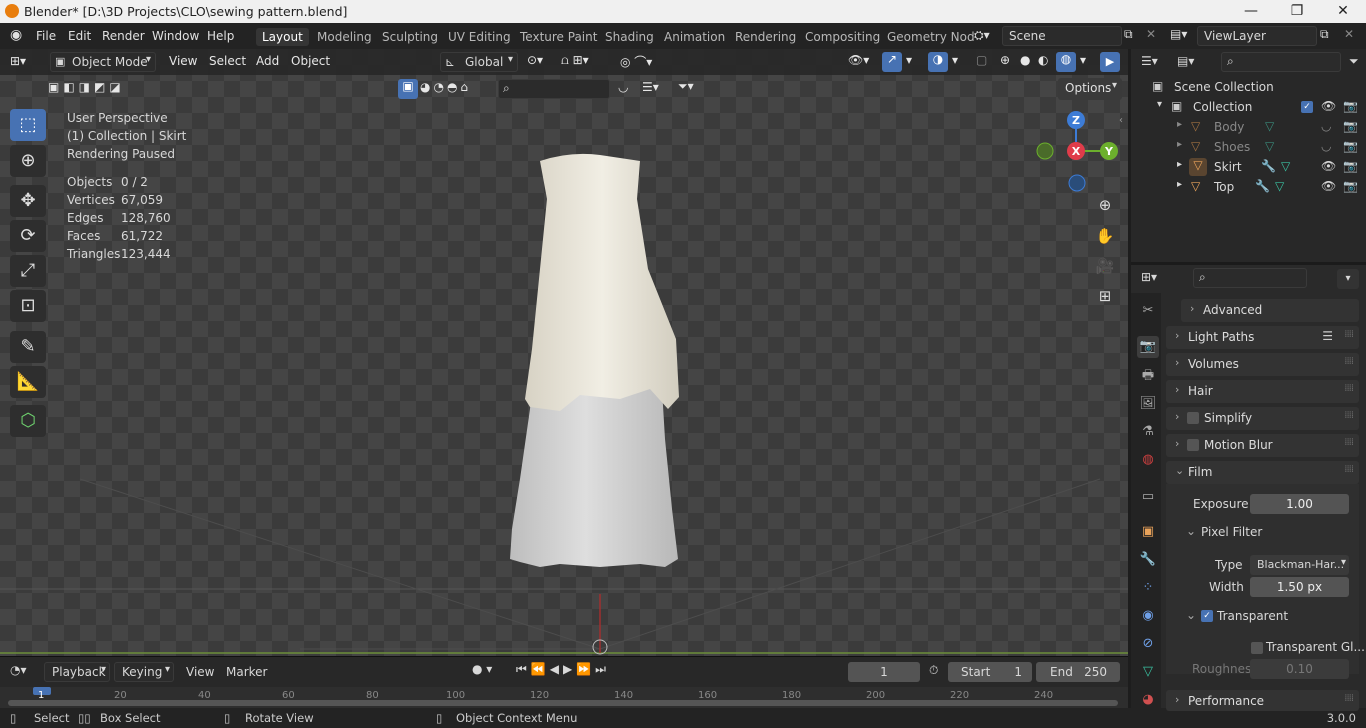  I want to click on data-tab-icon: ▽, so click(1148, 672).